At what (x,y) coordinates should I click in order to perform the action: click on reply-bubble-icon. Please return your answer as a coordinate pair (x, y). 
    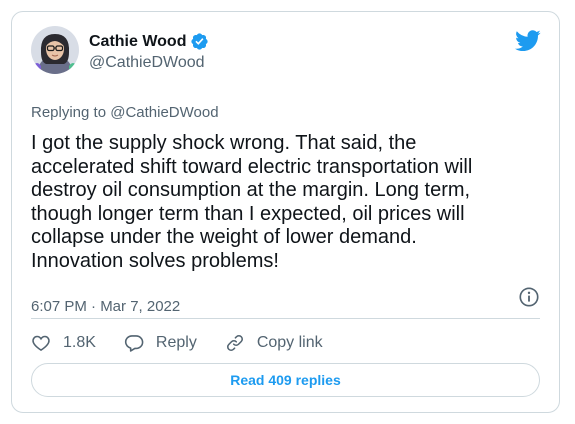
    Looking at the image, I should click on (134, 343).